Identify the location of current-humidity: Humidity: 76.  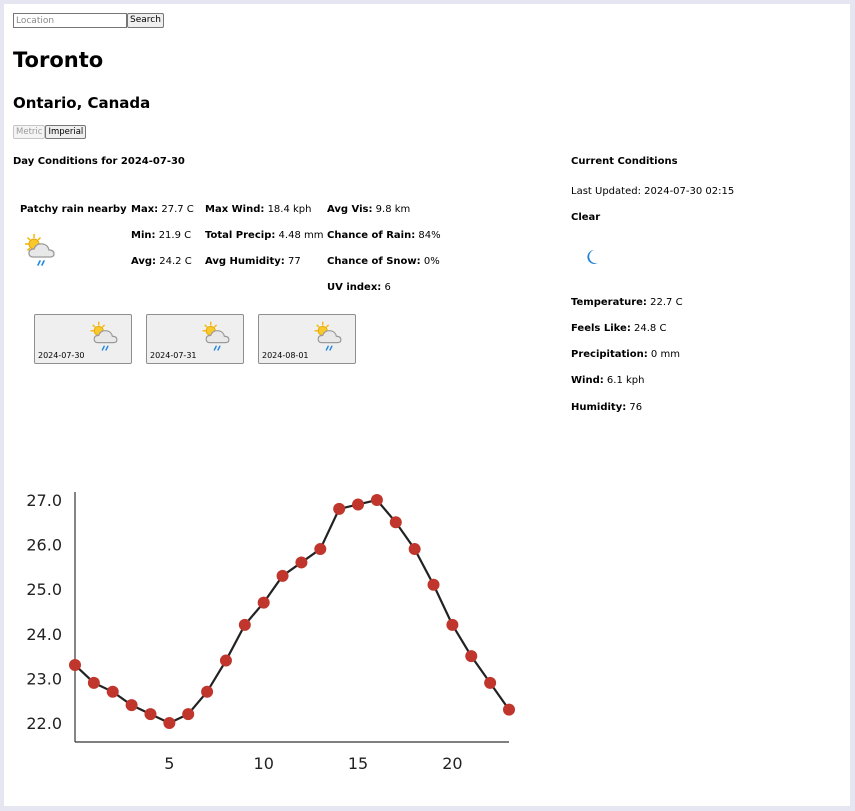
(607, 407).